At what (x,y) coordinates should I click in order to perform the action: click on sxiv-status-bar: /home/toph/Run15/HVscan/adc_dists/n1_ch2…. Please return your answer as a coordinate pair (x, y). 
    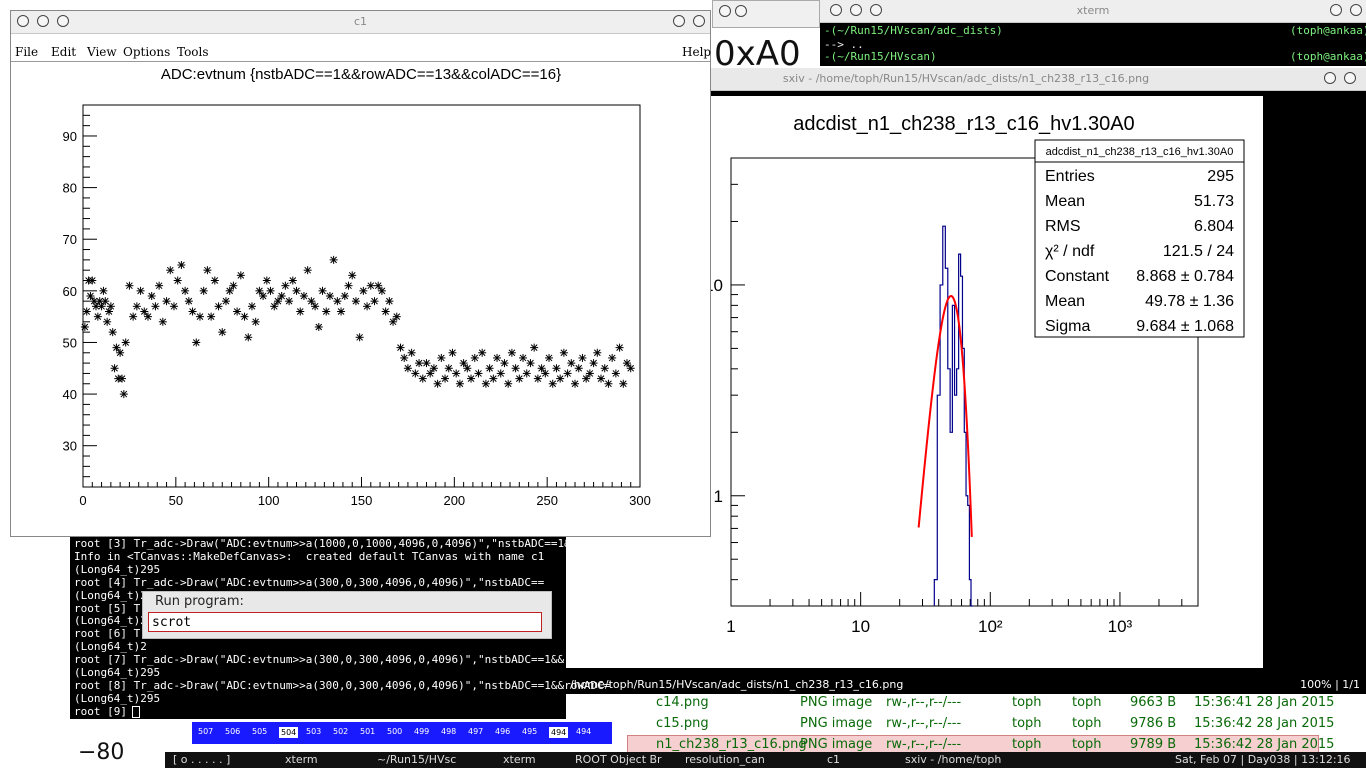
    Looking at the image, I should click on (966, 685).